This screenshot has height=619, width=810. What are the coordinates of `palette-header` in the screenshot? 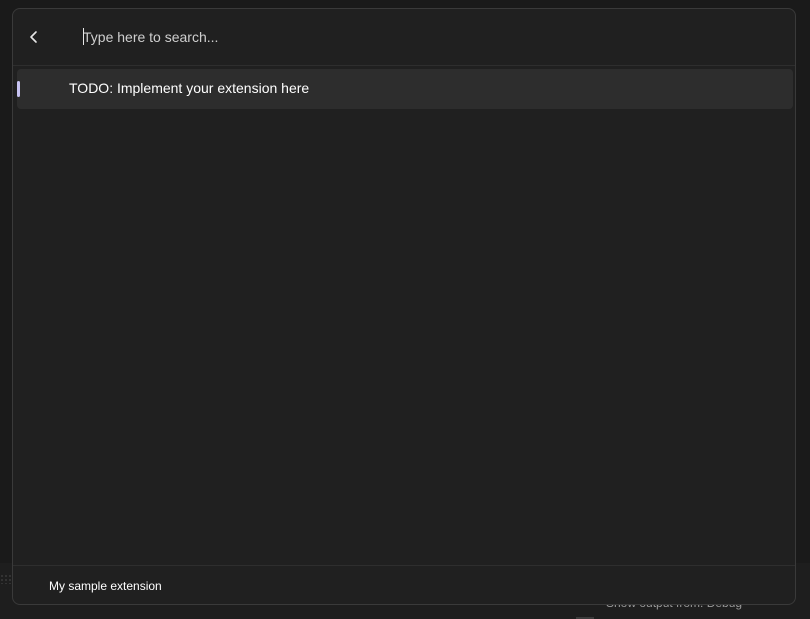 It's located at (404, 37).